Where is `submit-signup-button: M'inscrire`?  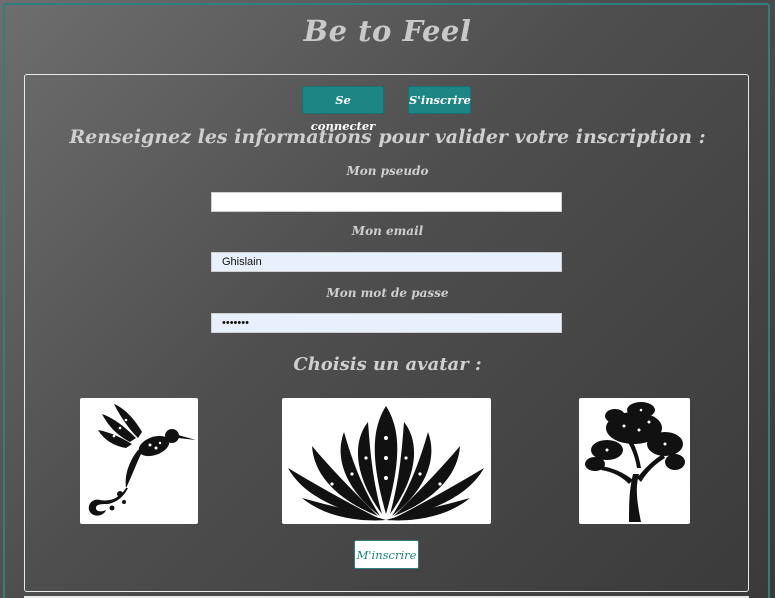
submit-signup-button: M'inscrire is located at coordinates (386, 554).